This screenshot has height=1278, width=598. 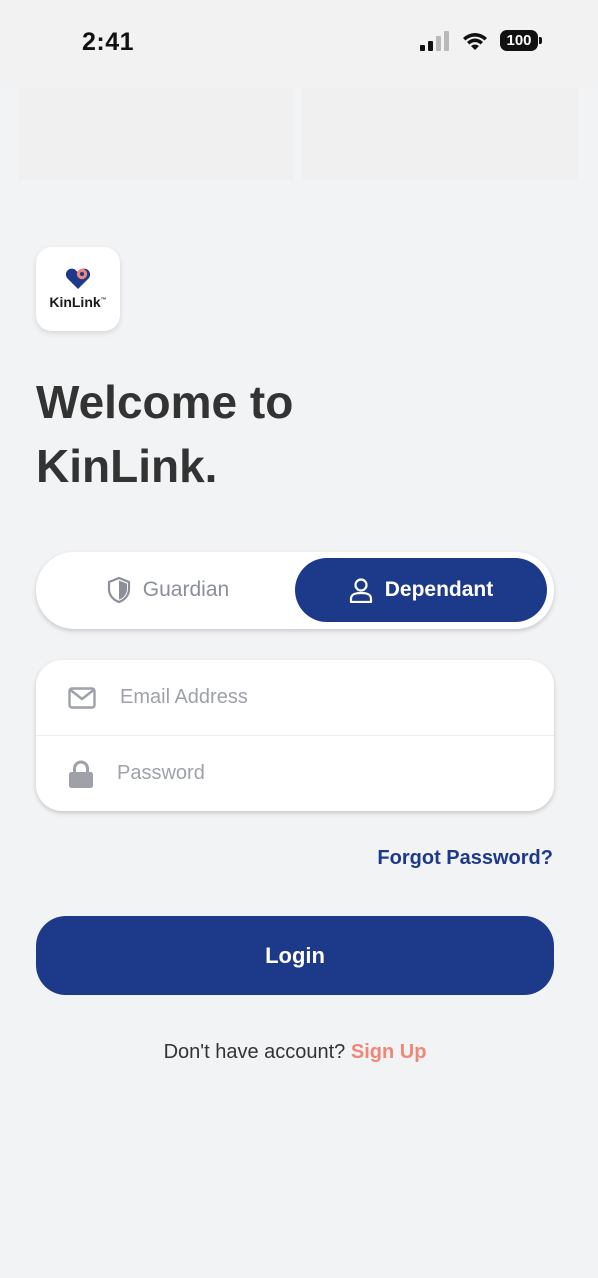 What do you see at coordinates (296, 434) in the screenshot?
I see `welcome-heading: Welcome to KinLink.` at bounding box center [296, 434].